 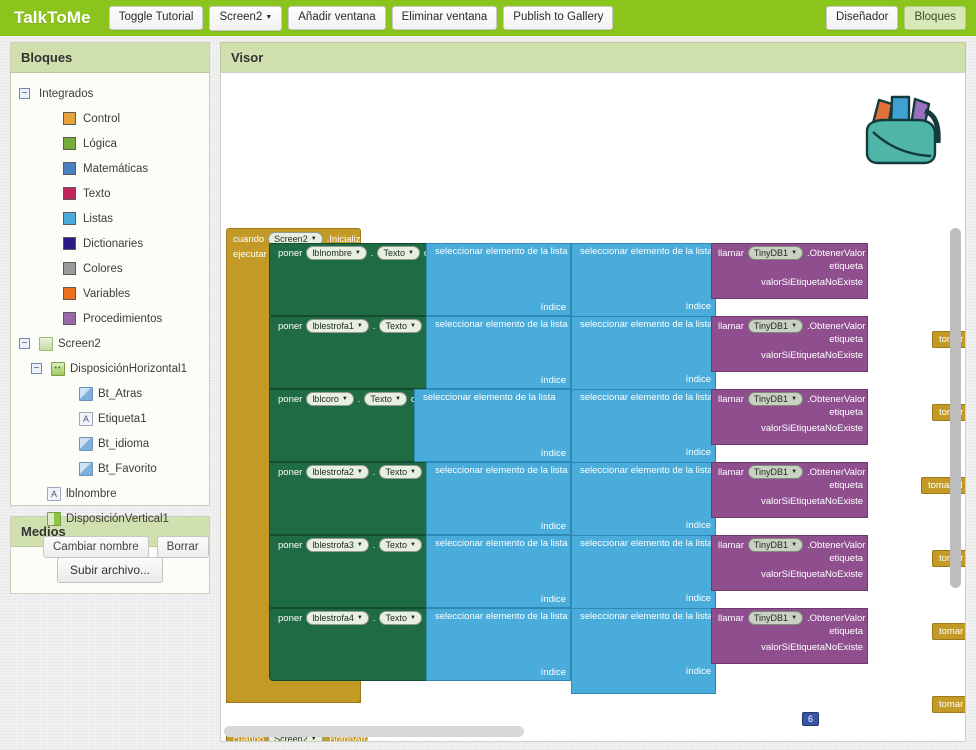 I want to click on tree-item-bt-idioma: Bt_idioma, so click(x=110, y=443).